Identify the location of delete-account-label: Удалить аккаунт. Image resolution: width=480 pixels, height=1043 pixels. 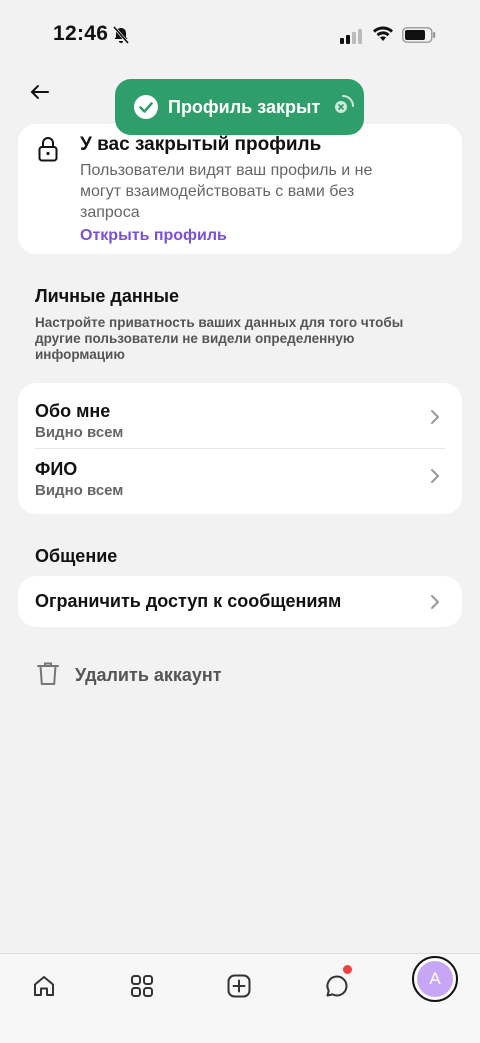
(148, 675).